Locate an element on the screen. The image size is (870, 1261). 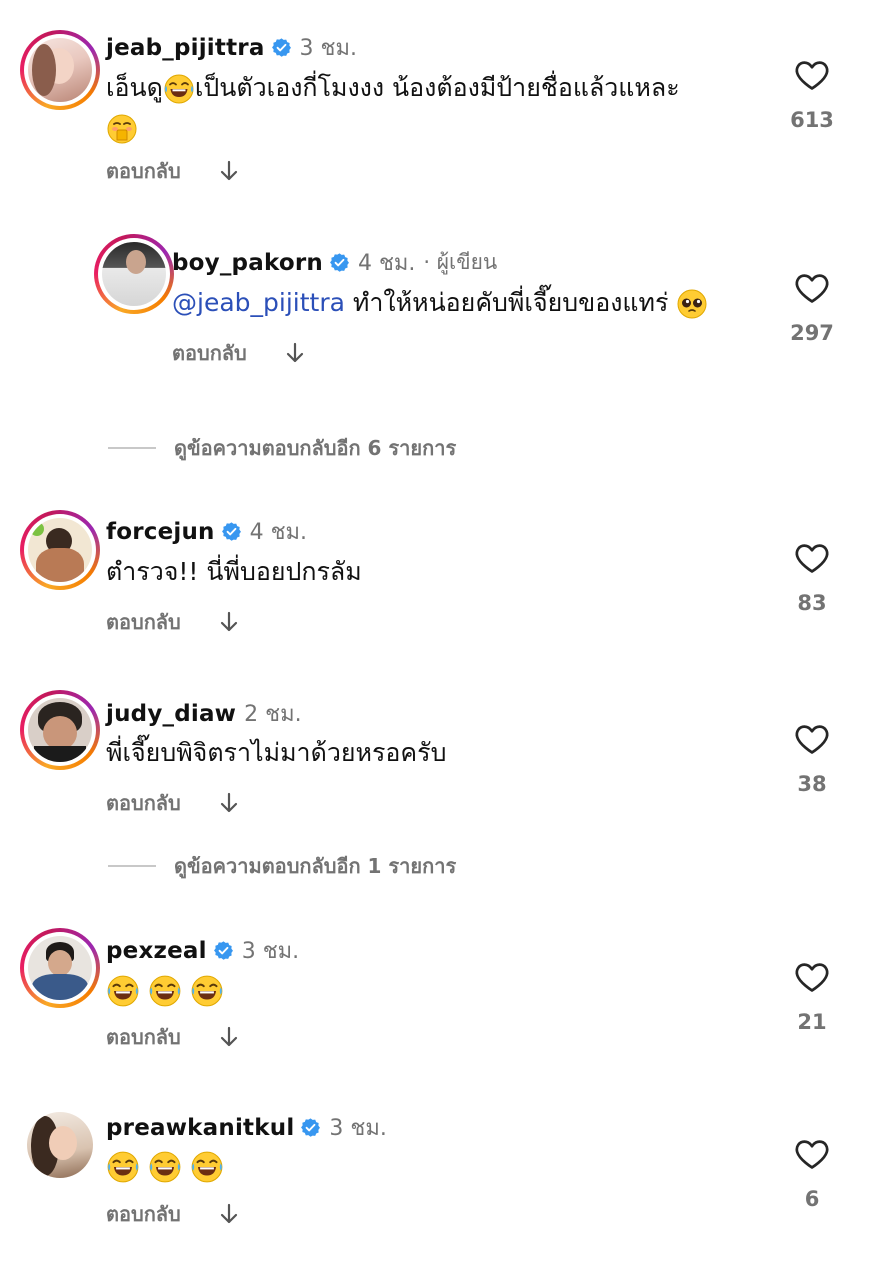
username: jeab_pijittra is located at coordinates (185, 48).